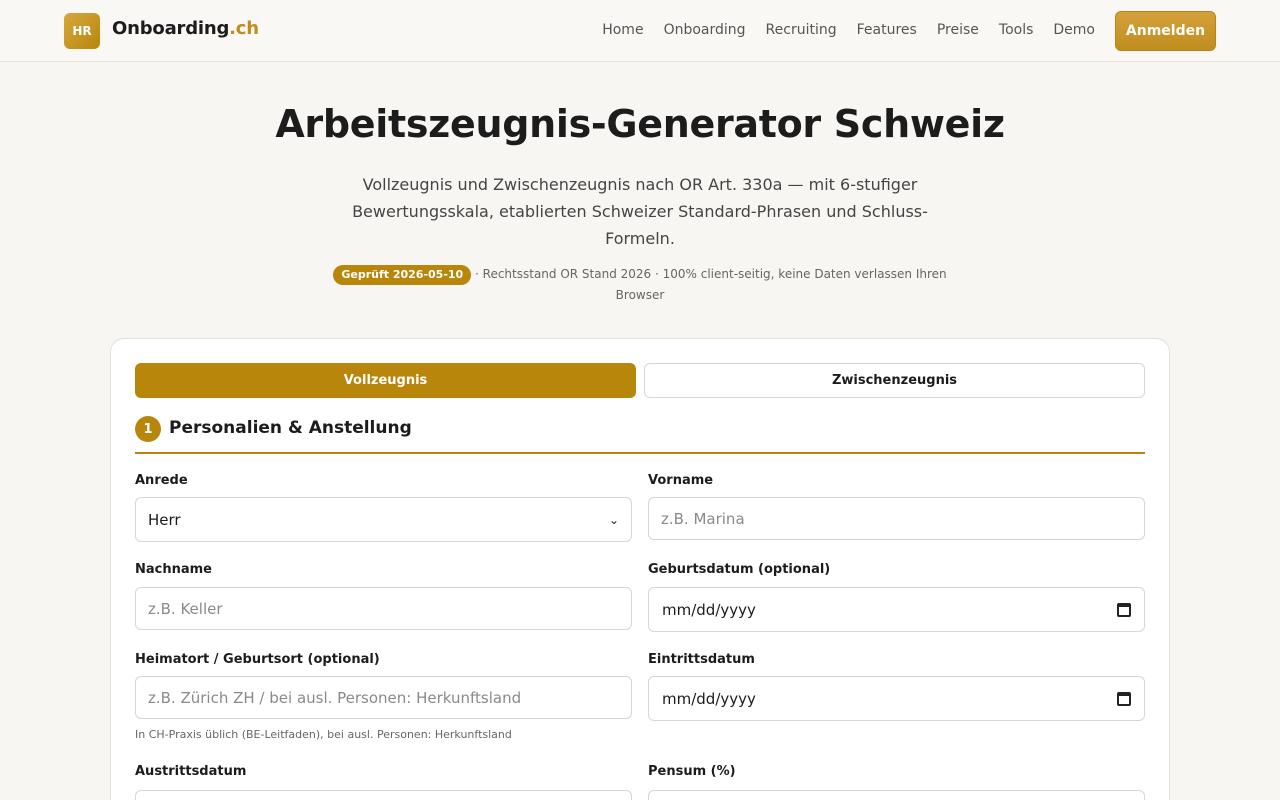 This screenshot has height=800, width=1280. What do you see at coordinates (896, 795) in the screenshot?
I see `pensum-input` at bounding box center [896, 795].